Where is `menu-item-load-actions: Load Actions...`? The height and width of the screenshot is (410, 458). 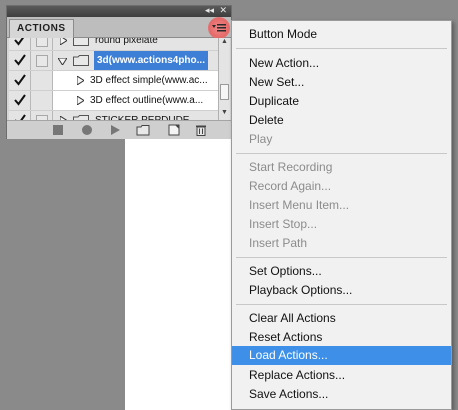
menu-item-load-actions: Load Actions... is located at coordinates (341, 355).